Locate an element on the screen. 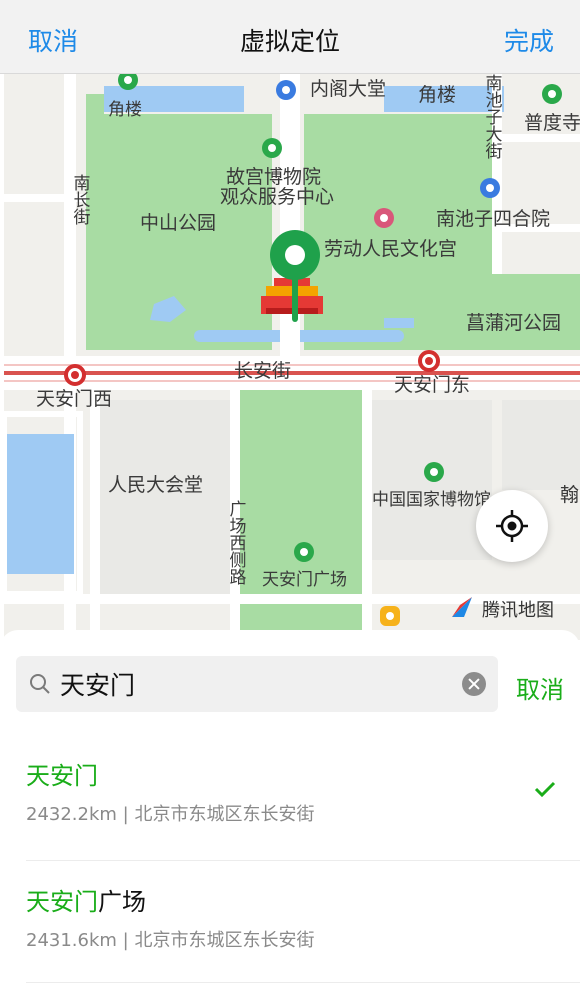  map-label-nanchizi-street: 南池子大街 is located at coordinates (494, 118).